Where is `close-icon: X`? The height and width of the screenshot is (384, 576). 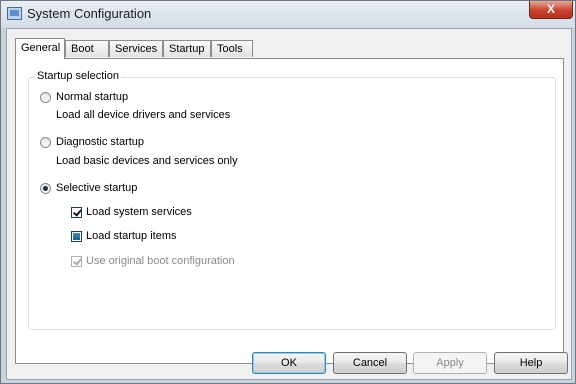 close-icon: X is located at coordinates (550, 9).